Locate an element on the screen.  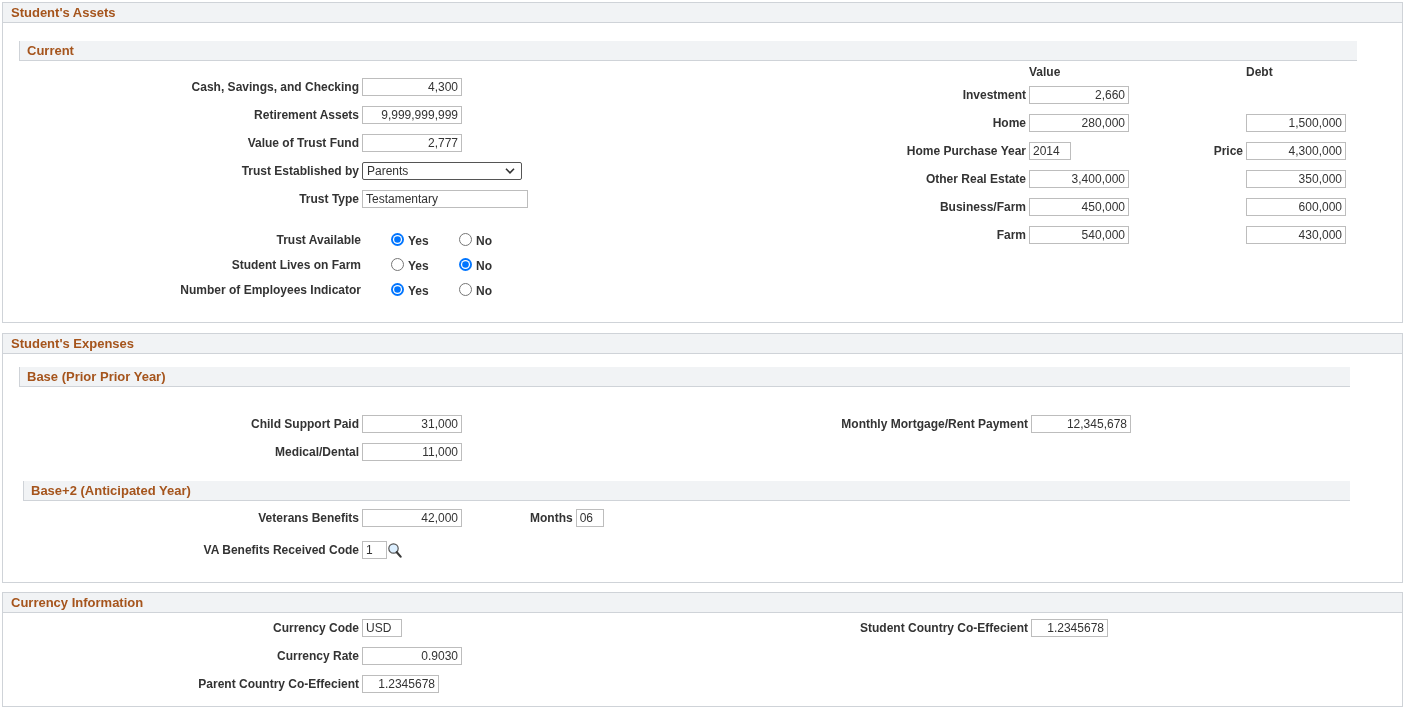
input-field: 2,660 is located at coordinates (1079, 95).